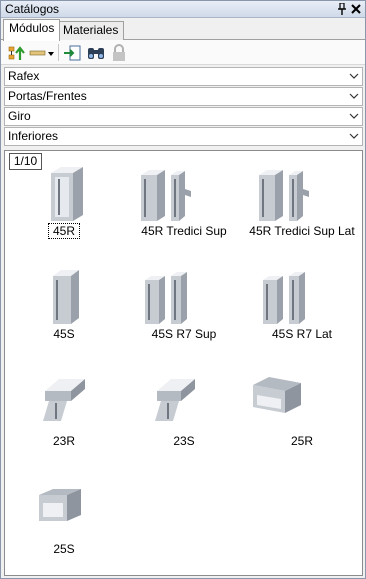 The image size is (366, 579). Describe the element at coordinates (301, 441) in the screenshot. I see `item-label: 25R` at that location.